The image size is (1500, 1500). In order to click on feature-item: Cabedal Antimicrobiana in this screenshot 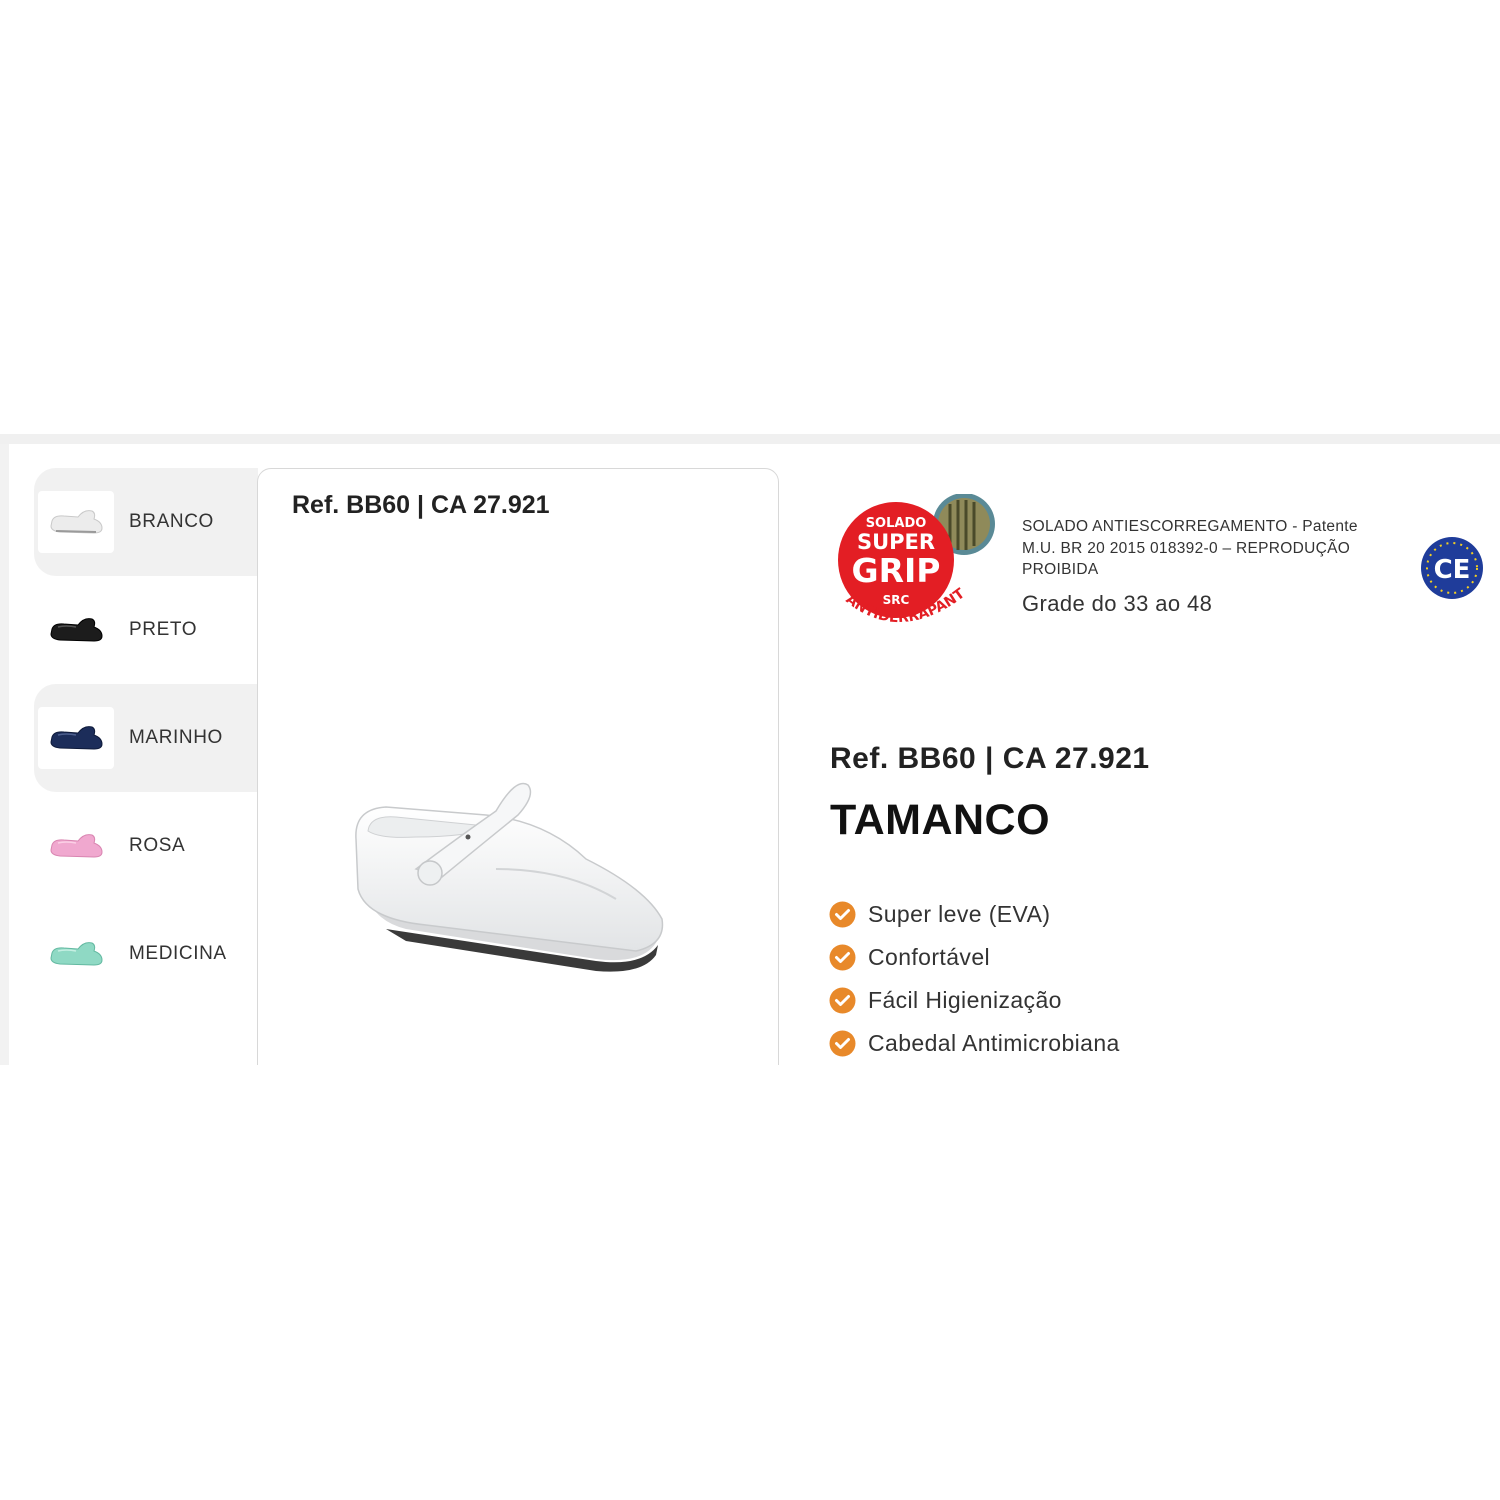, I will do `click(974, 1043)`.